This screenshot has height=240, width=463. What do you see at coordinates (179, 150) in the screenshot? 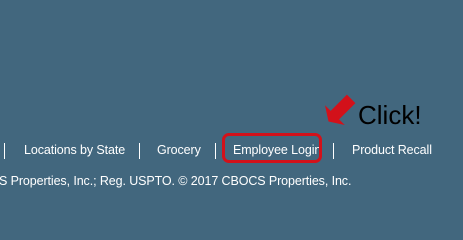
I see `nav-link-grocery: Grocery` at bounding box center [179, 150].